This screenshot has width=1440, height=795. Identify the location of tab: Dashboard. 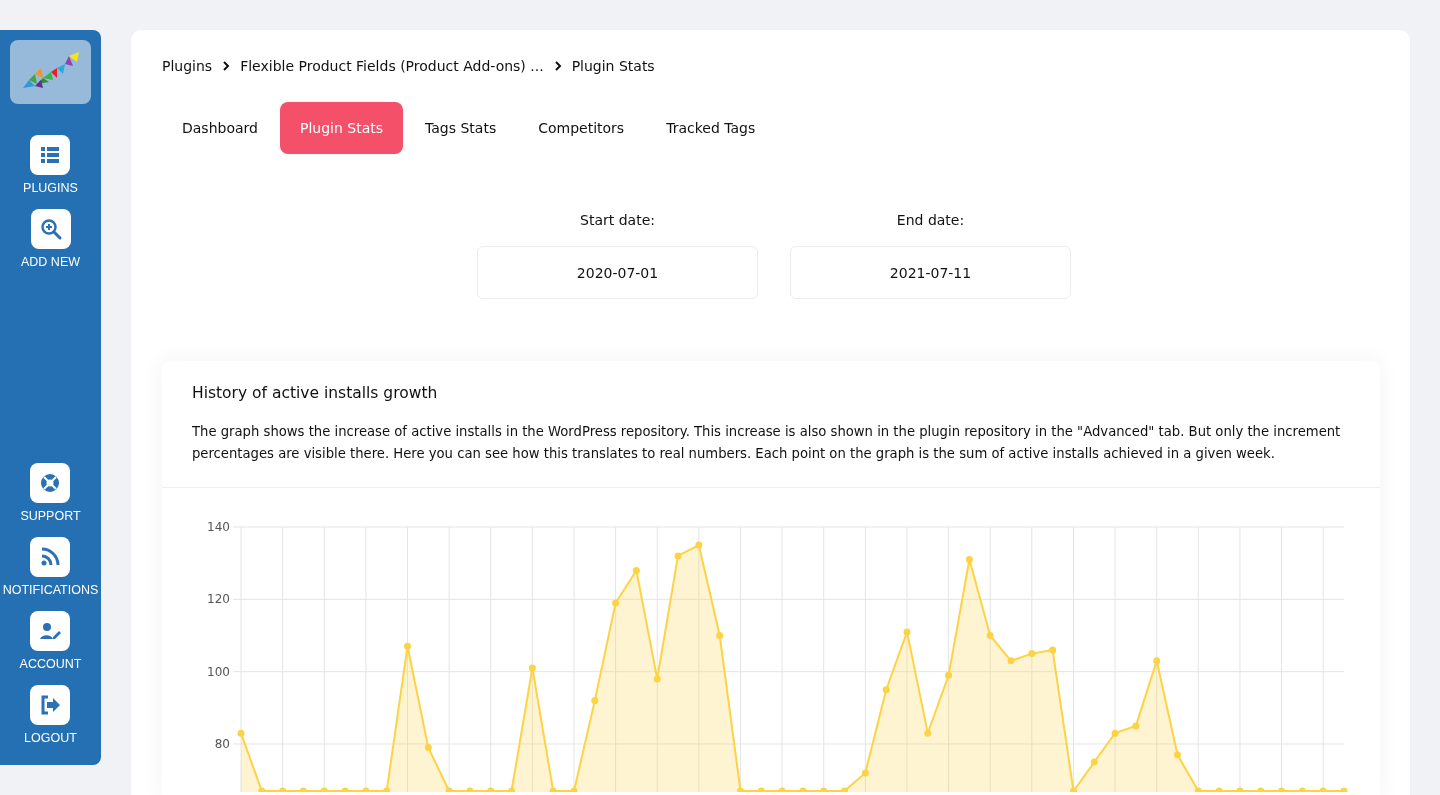
(220, 128).